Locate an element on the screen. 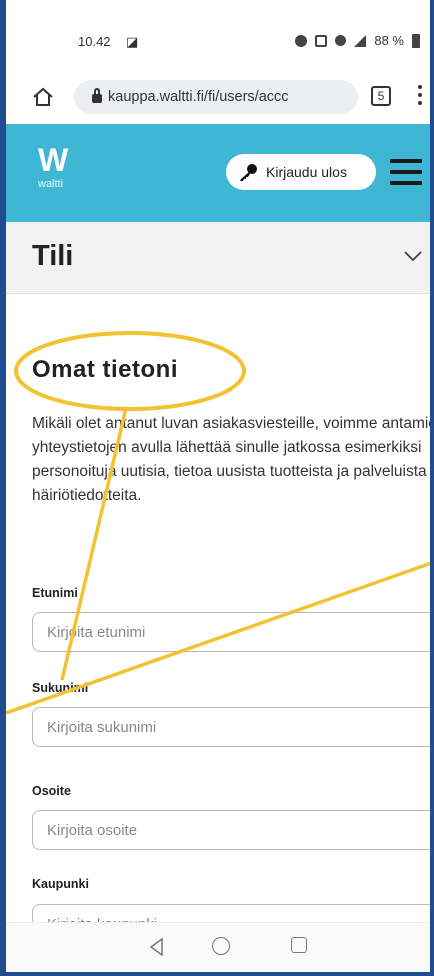 The height and width of the screenshot is (976, 434). key-icon is located at coordinates (248, 172).